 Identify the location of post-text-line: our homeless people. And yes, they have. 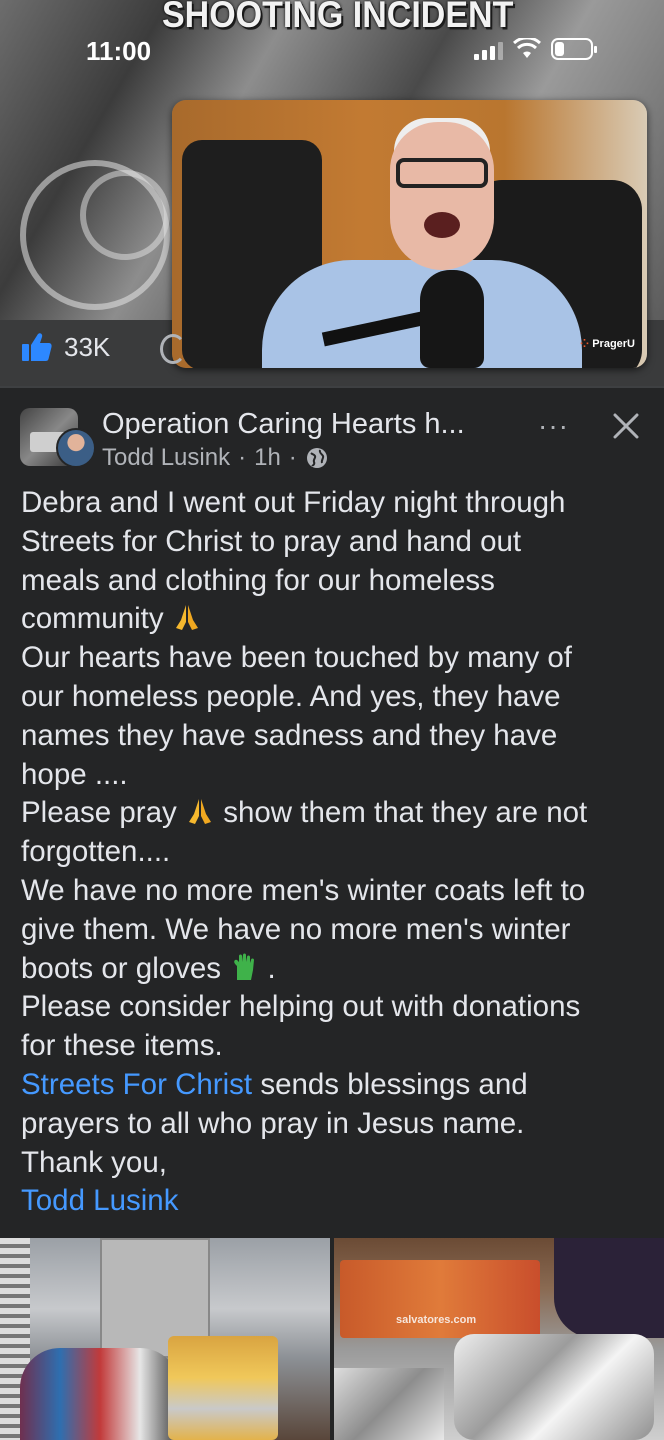
(291, 696).